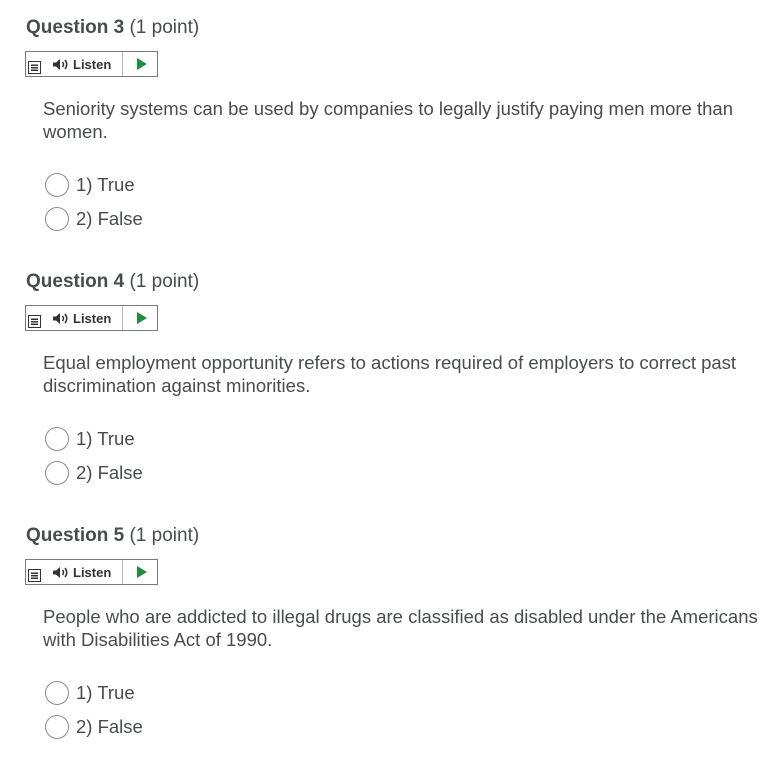  I want to click on question-number: Question 3, so click(75, 27).